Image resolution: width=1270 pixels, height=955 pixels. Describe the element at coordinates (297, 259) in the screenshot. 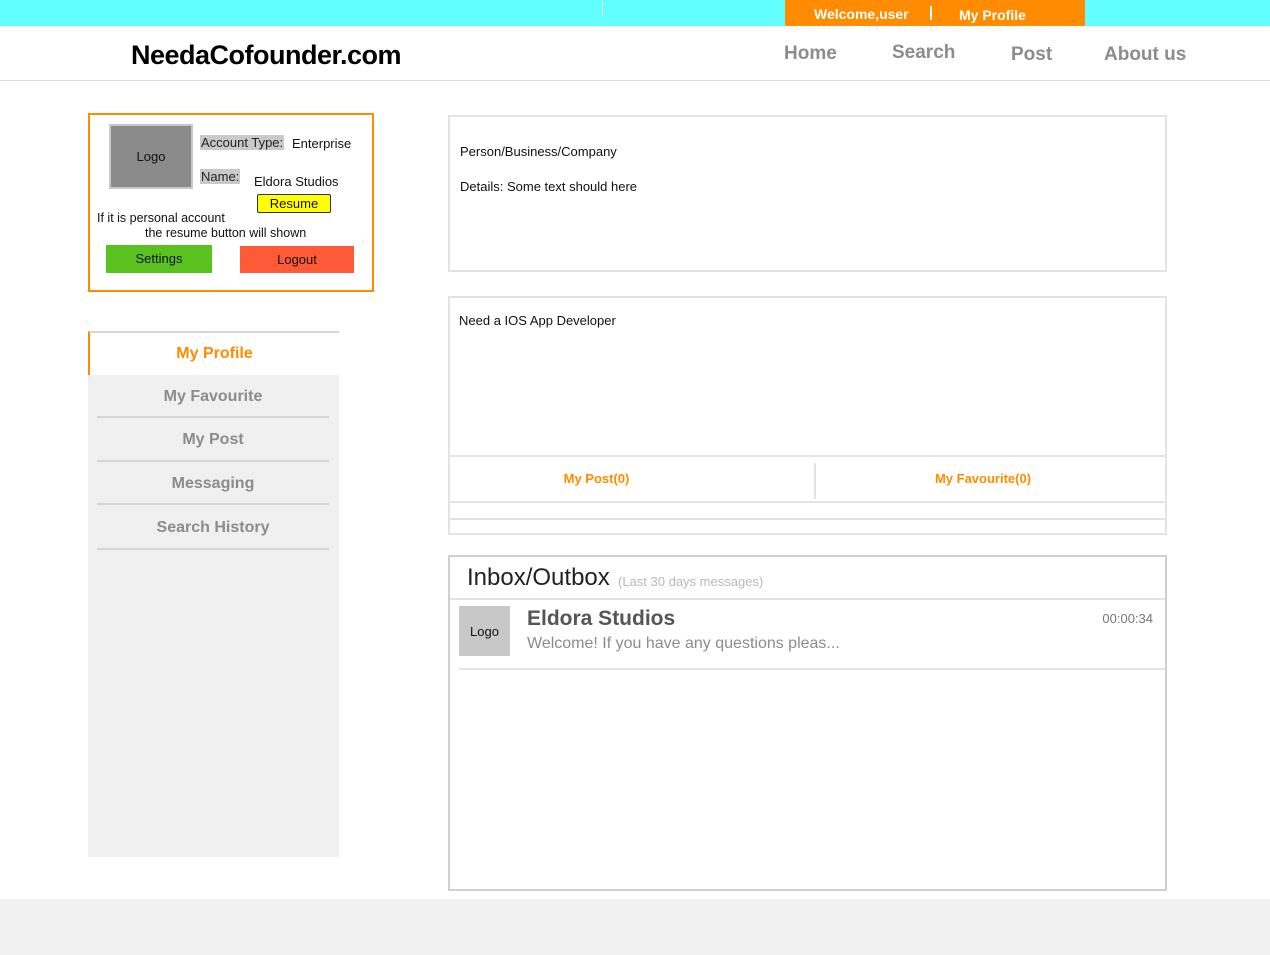

I see `logout-button: Logout` at that location.